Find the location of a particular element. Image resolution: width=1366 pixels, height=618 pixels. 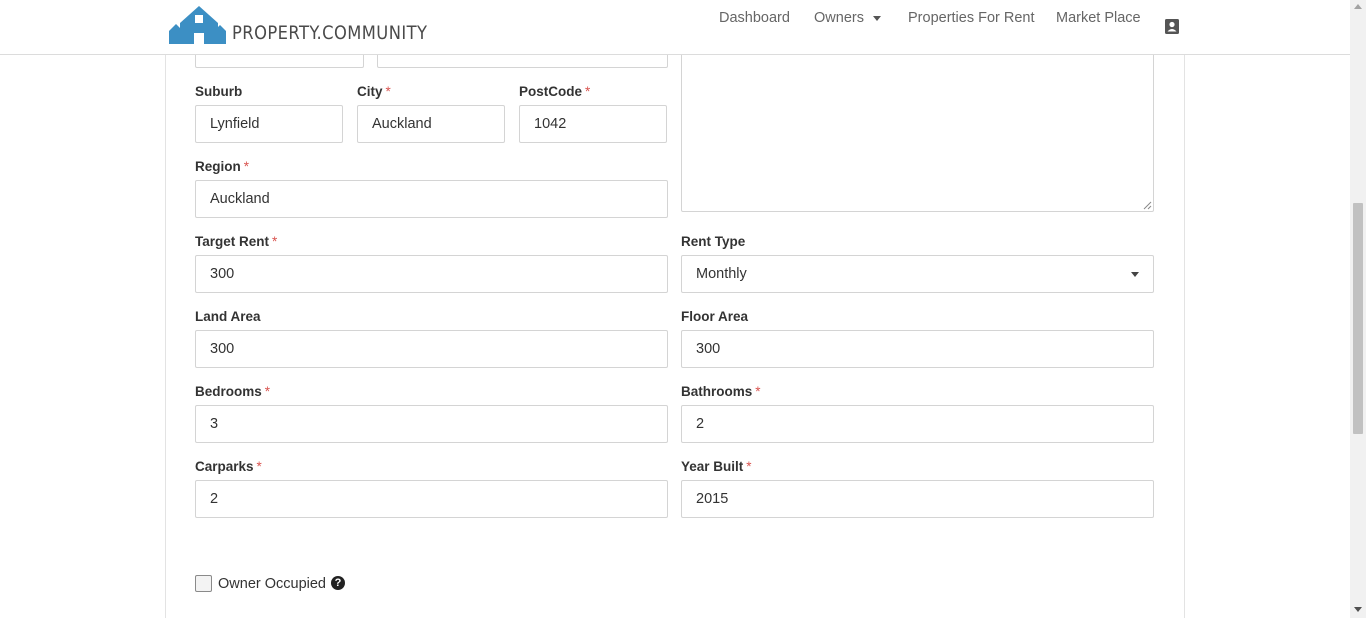

rent-type-label: Rent Type is located at coordinates (713, 241).